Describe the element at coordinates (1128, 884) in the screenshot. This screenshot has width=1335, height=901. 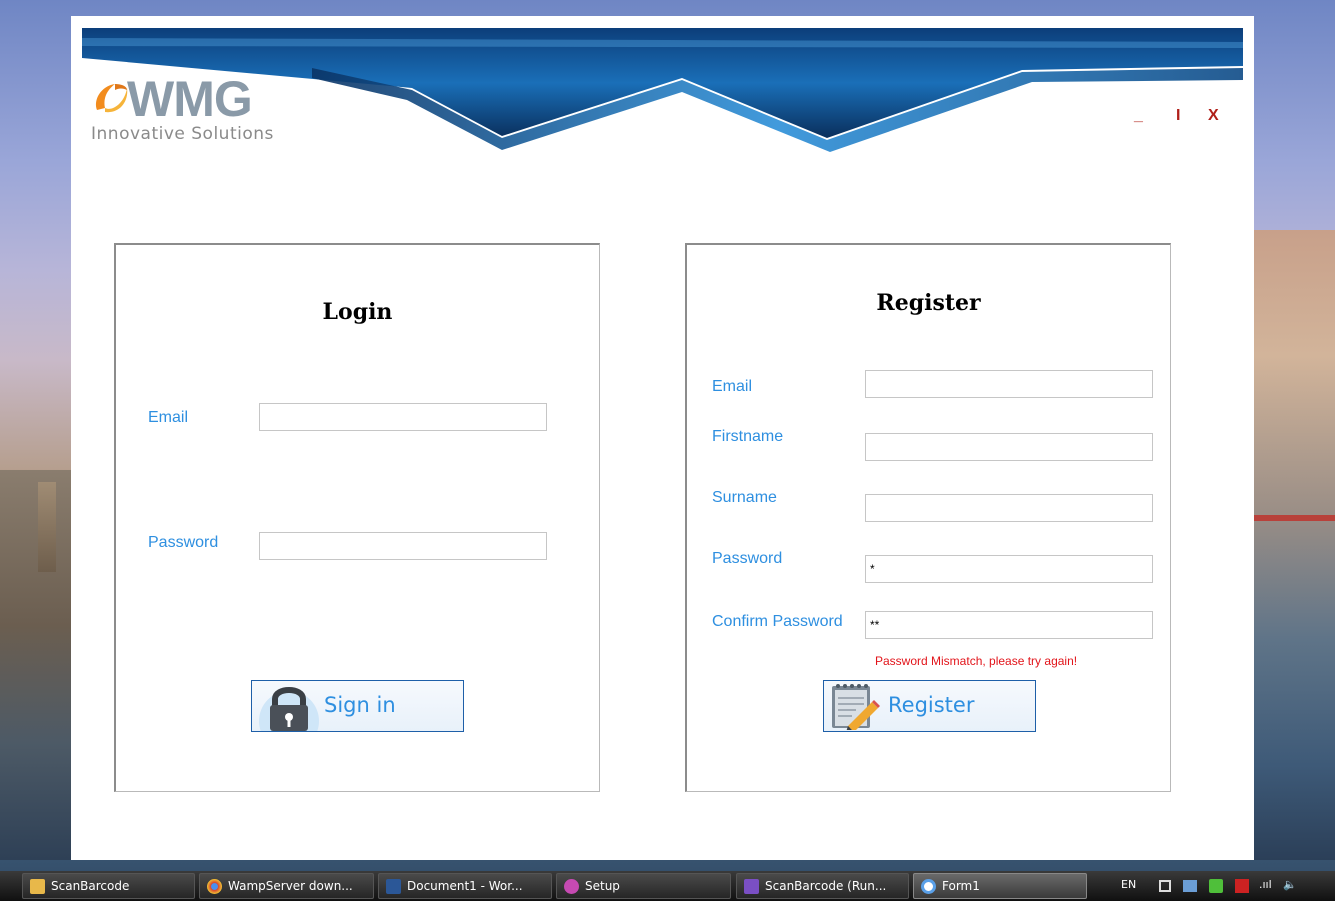
I see `language-indicator: EN` at that location.